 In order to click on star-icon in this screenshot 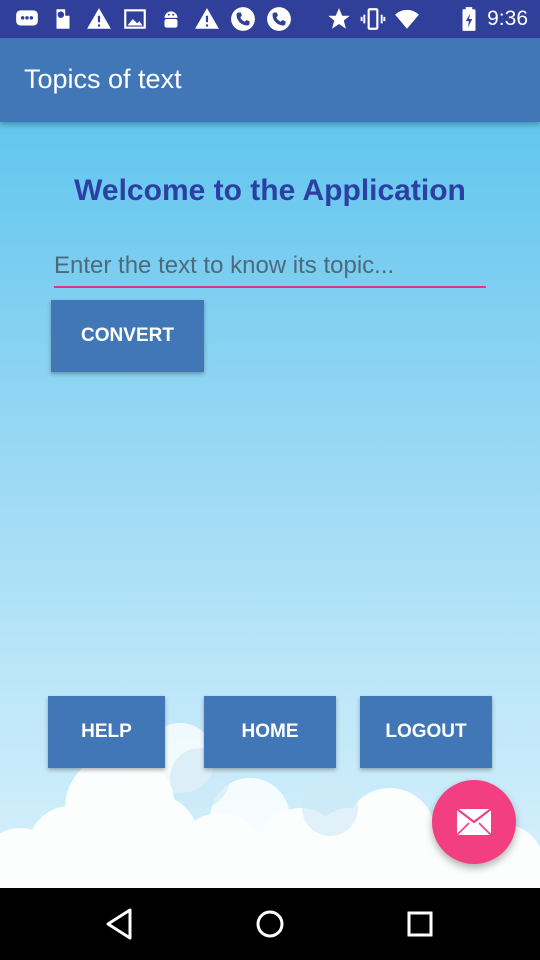, I will do `click(339, 18)`.